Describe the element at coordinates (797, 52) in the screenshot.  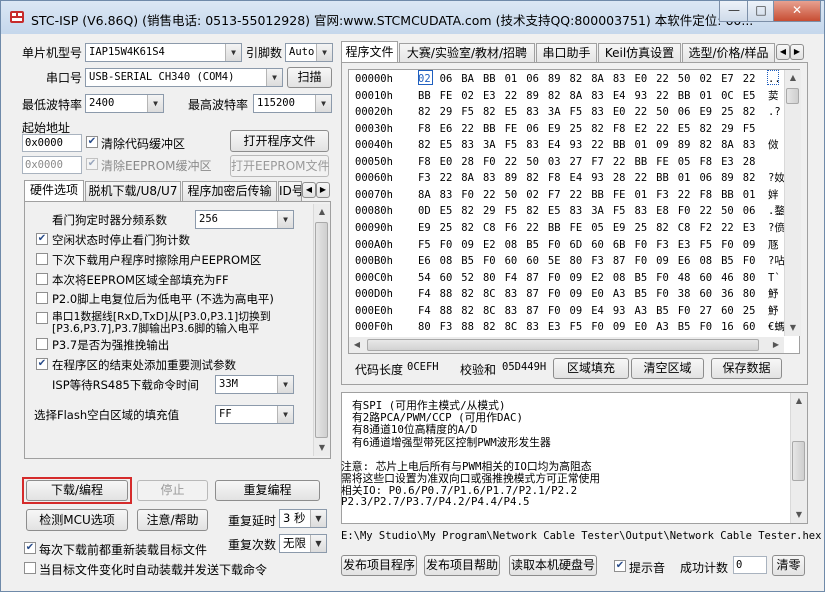
I see `tab-scroll-right-button: ▶` at that location.